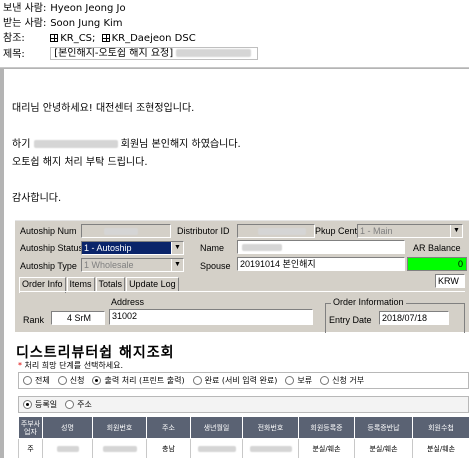  I want to click on stage-option-reject: 신청 거부, so click(342, 380).